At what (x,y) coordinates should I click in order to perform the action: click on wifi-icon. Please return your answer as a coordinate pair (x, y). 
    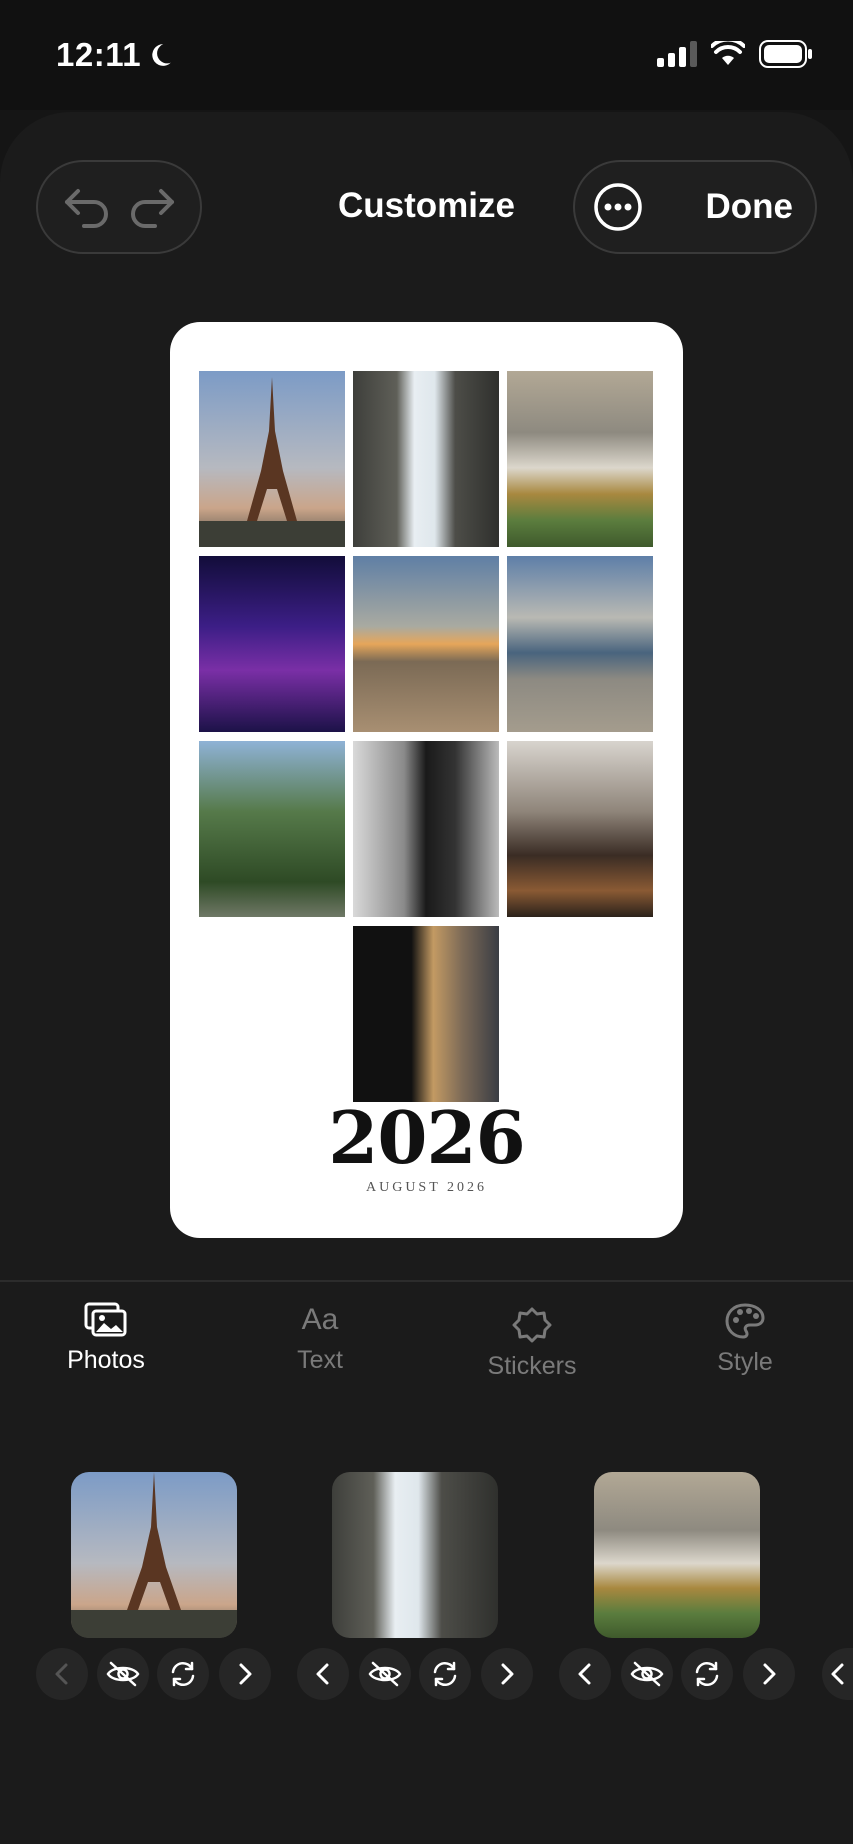
    Looking at the image, I should click on (728, 53).